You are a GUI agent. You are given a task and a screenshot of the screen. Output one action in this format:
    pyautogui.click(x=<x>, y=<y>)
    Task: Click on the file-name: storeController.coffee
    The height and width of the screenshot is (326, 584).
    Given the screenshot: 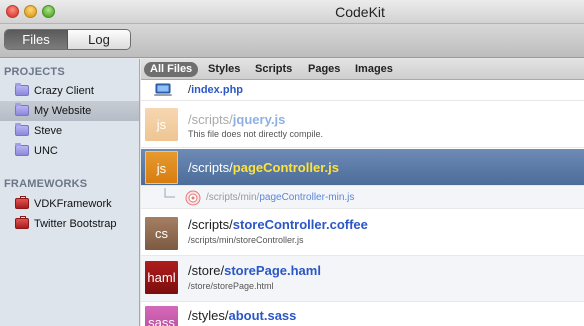 What is the action you would take?
    pyautogui.click(x=300, y=224)
    